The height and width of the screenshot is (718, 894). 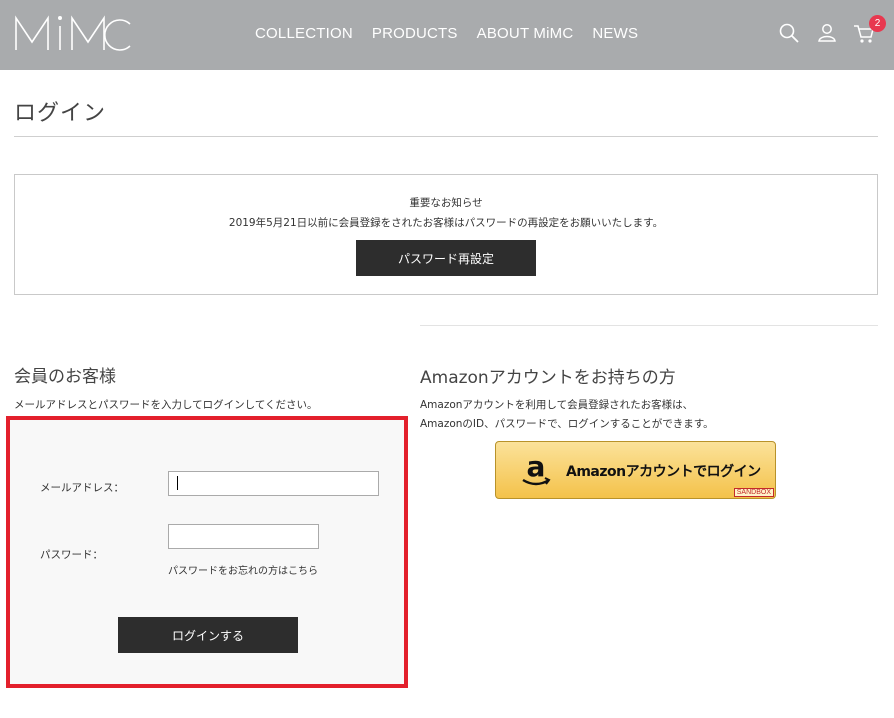 I want to click on mimc-logo, so click(x=73, y=33).